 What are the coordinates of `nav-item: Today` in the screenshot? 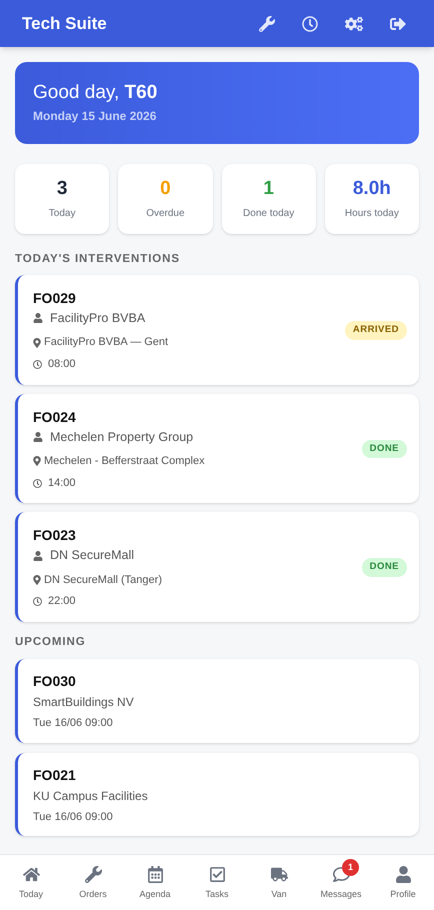 It's located at (31, 882).